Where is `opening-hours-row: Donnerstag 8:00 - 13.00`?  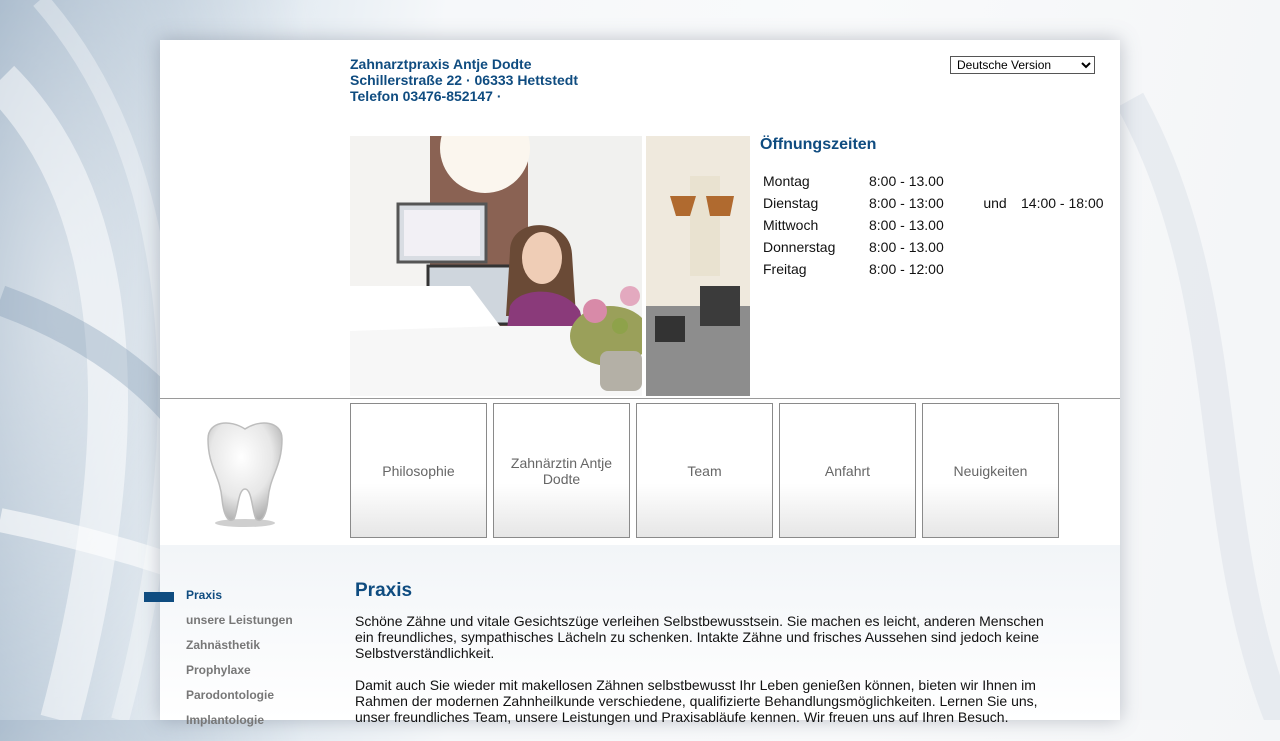 opening-hours-row: Donnerstag 8:00 - 13.00 is located at coordinates (933, 247).